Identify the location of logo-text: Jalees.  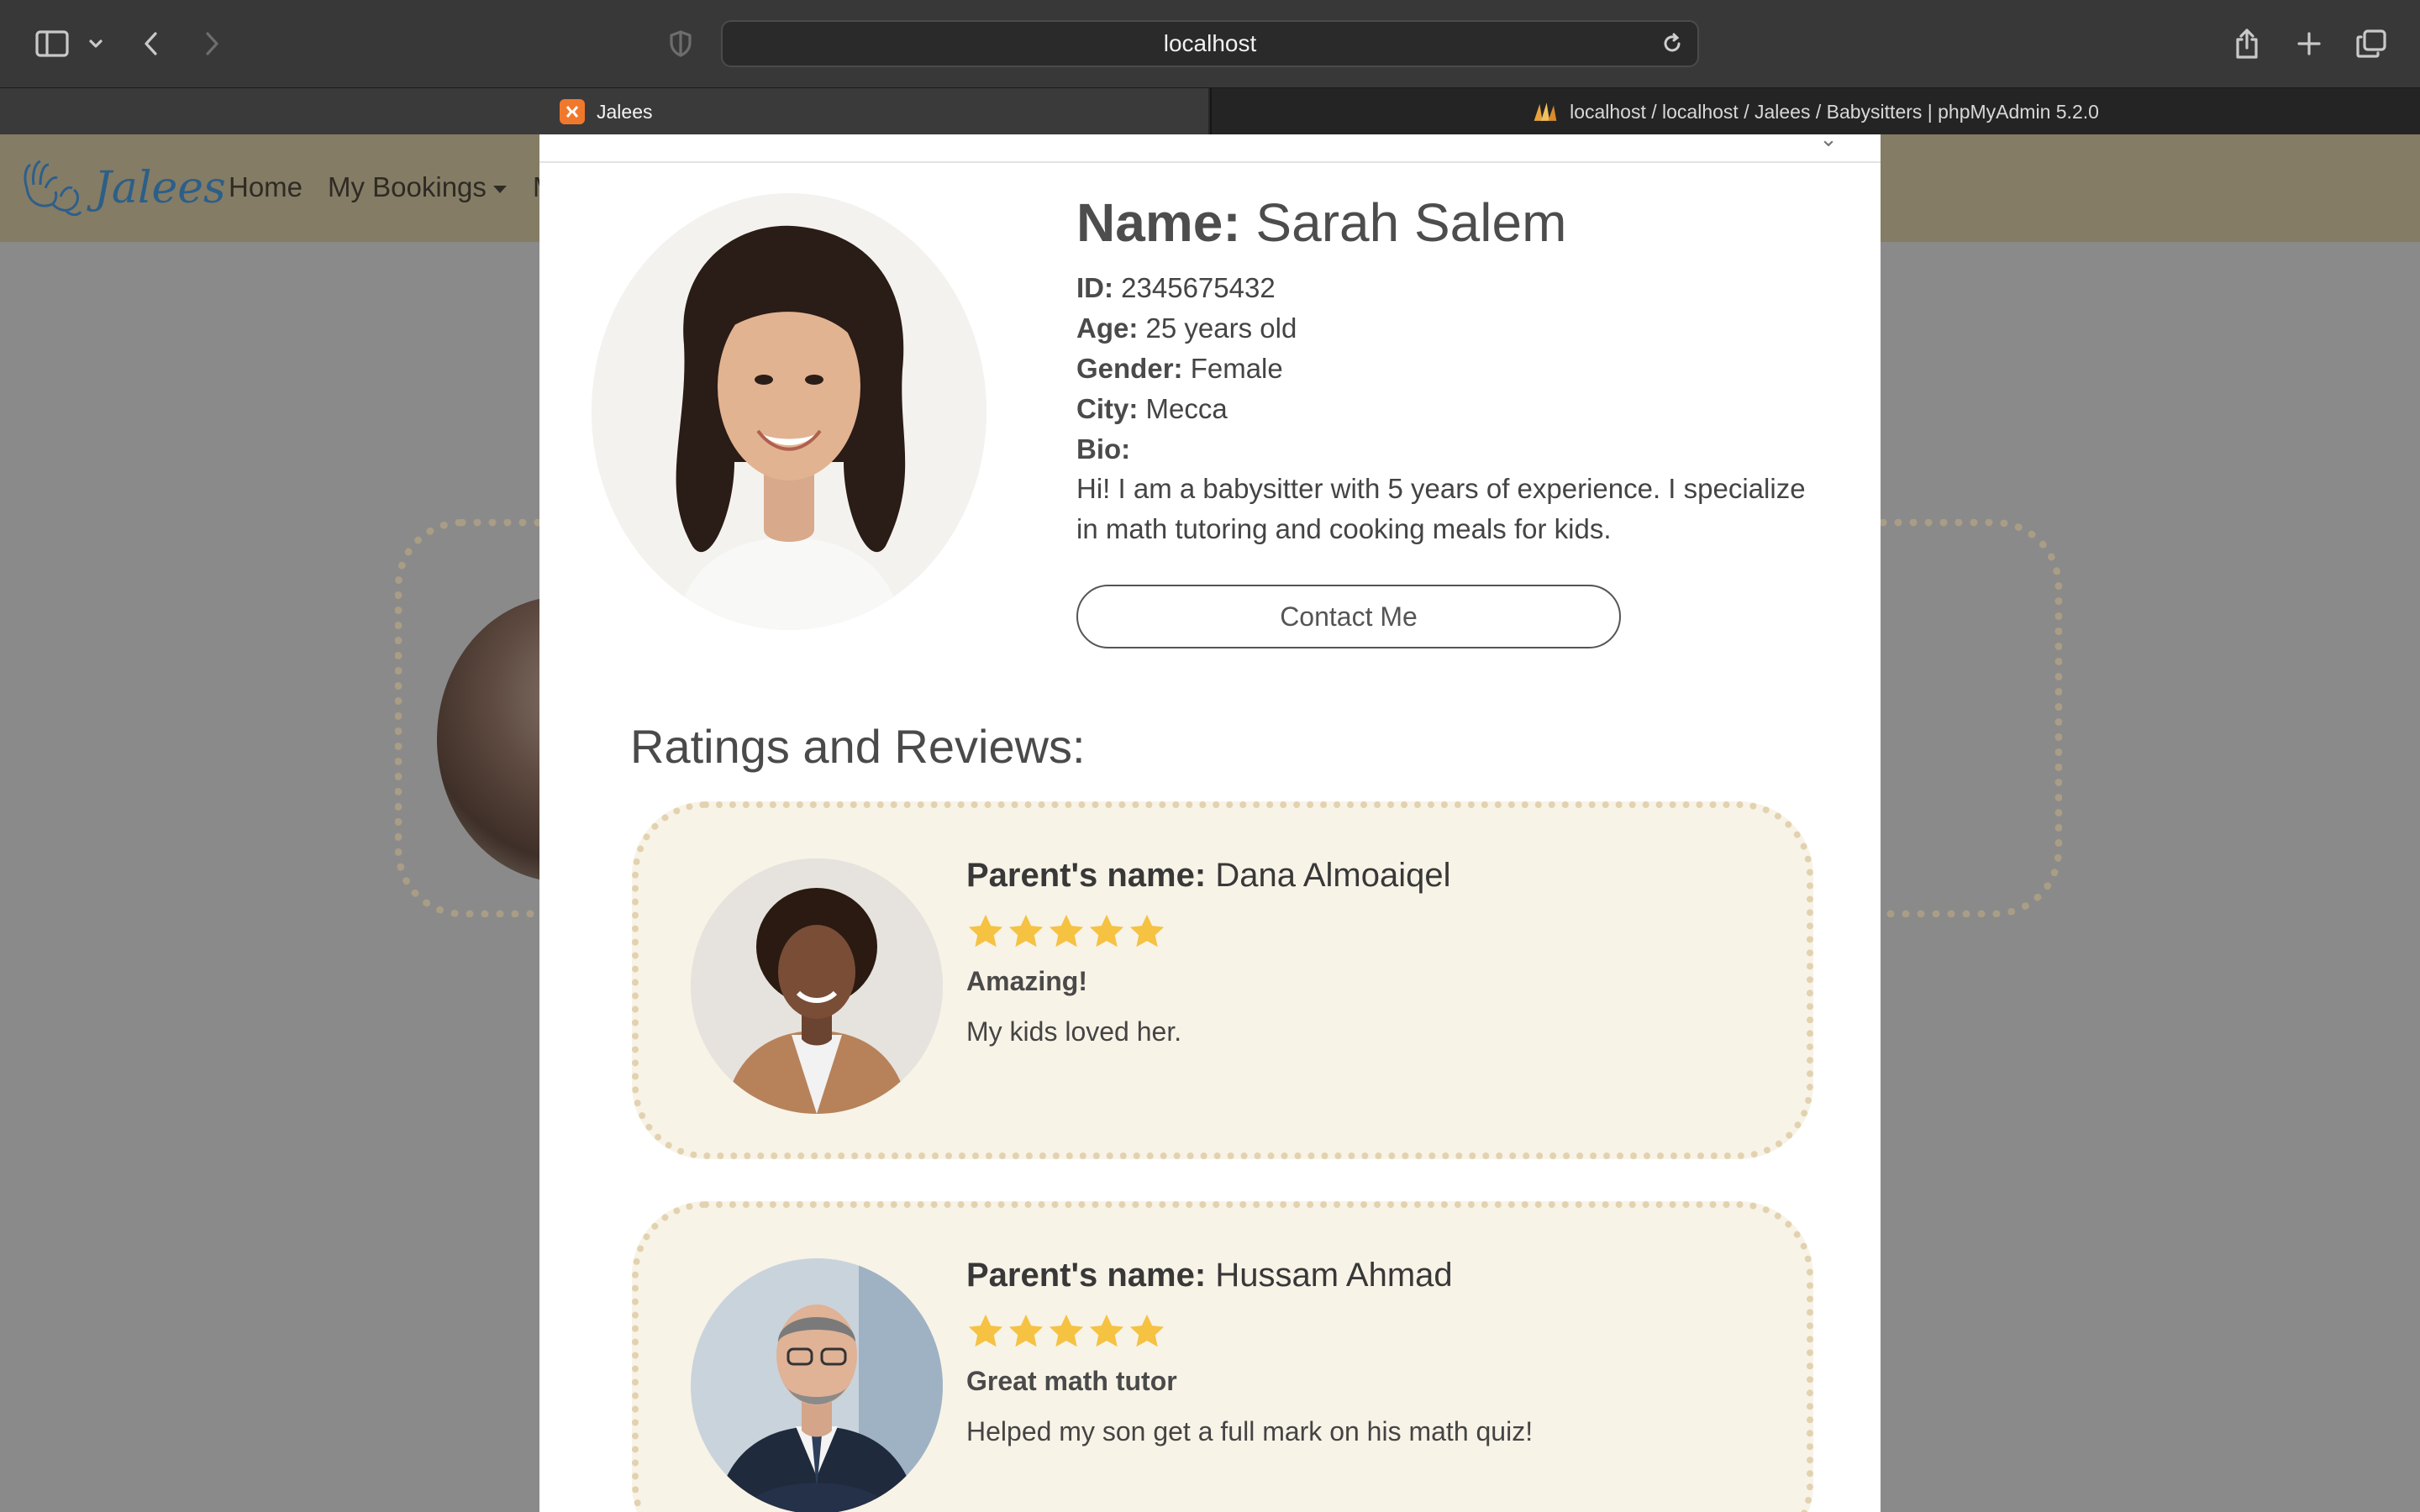
(160, 188).